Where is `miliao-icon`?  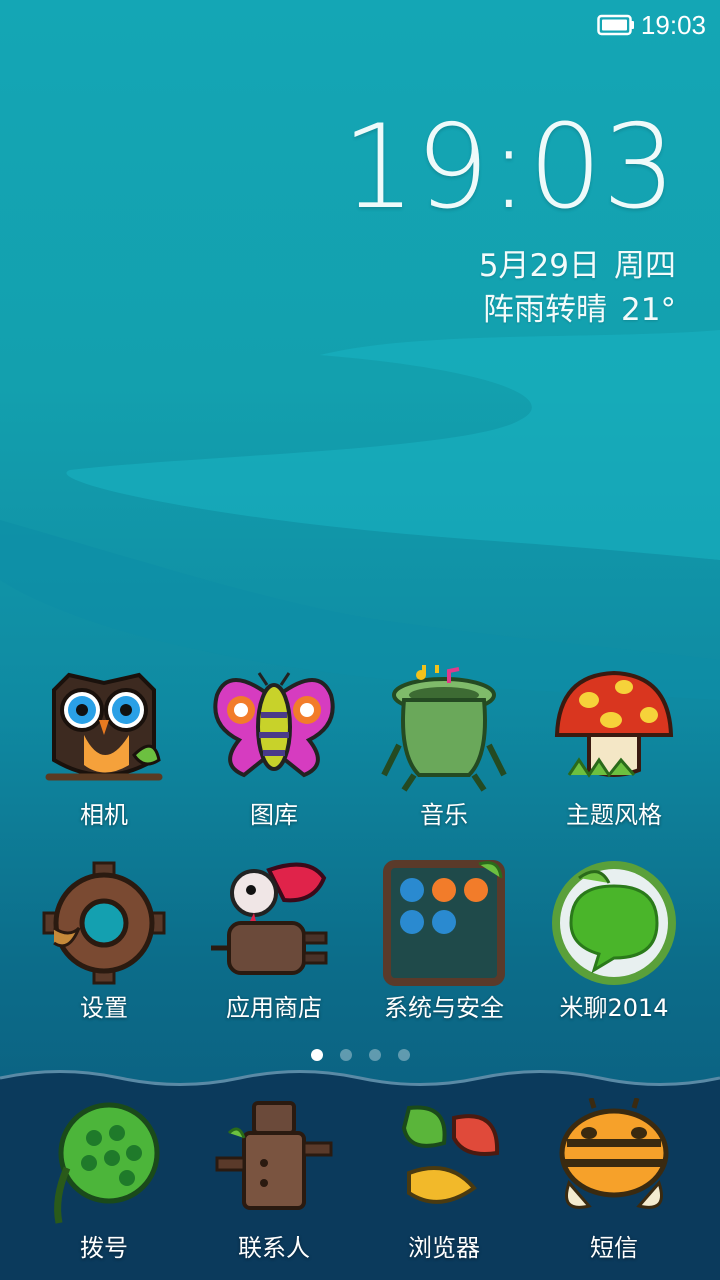 miliao-icon is located at coordinates (614, 923).